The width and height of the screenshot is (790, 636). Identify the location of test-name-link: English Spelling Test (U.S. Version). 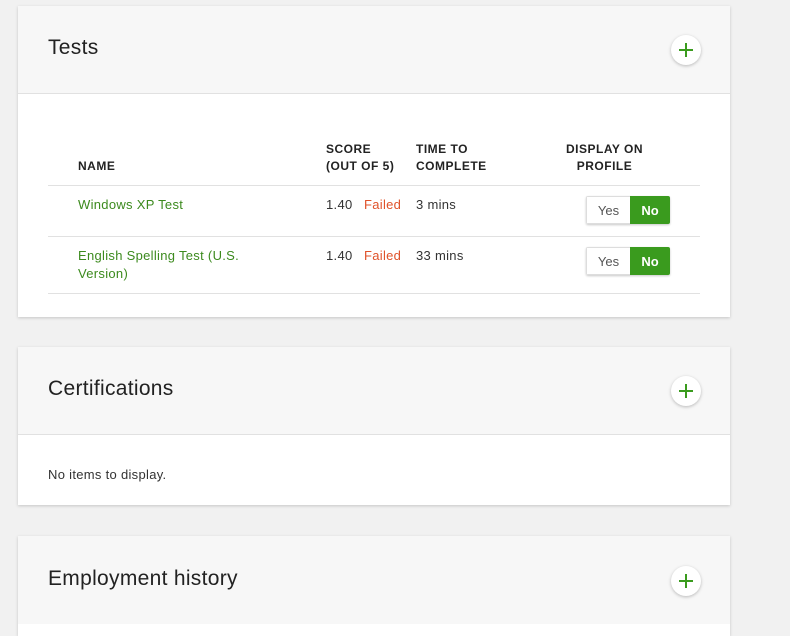
(178, 265).